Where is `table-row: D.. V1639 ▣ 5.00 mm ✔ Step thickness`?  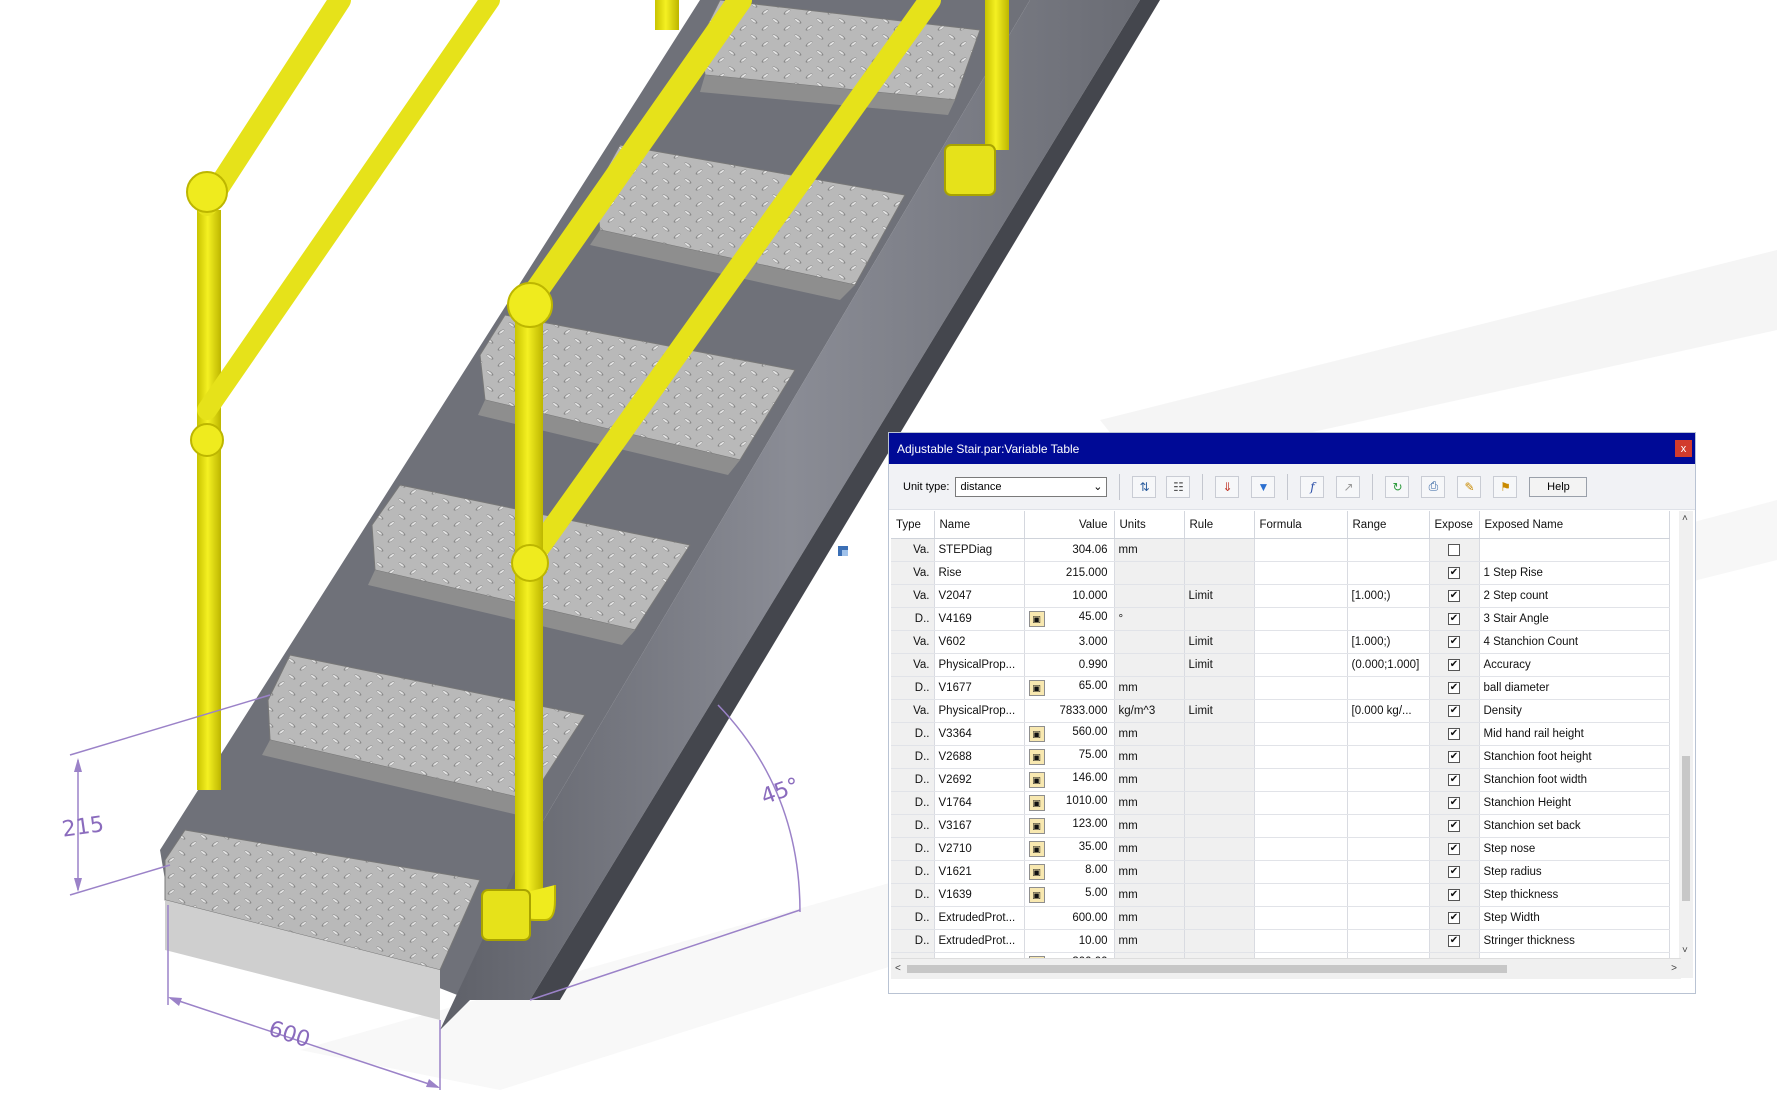 table-row: D.. V1639 ▣ 5.00 mm ✔ Step thickness is located at coordinates (1280, 895).